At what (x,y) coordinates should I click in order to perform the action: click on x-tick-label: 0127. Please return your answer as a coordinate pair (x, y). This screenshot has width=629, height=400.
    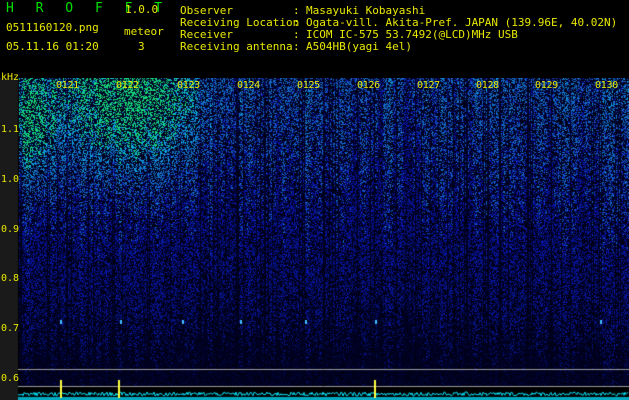
    Looking at the image, I should click on (428, 85).